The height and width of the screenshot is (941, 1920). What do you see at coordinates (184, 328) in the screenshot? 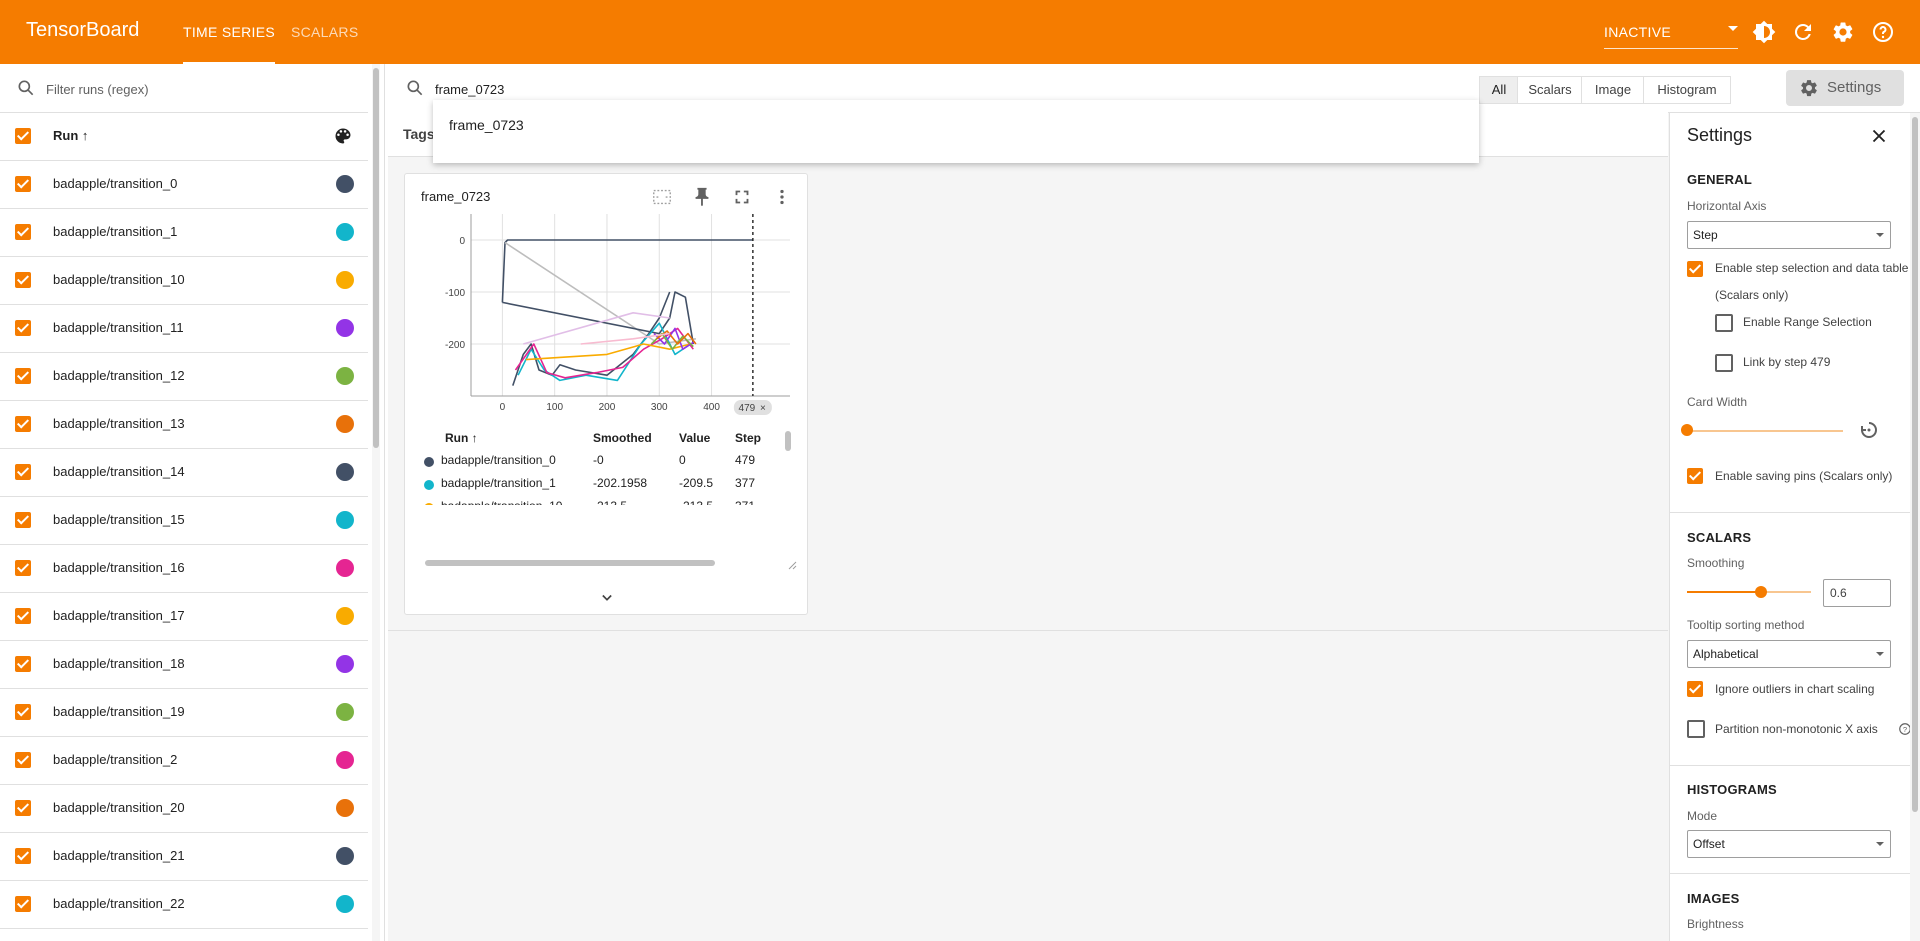
I see `run-row: badapple/transition_11` at bounding box center [184, 328].